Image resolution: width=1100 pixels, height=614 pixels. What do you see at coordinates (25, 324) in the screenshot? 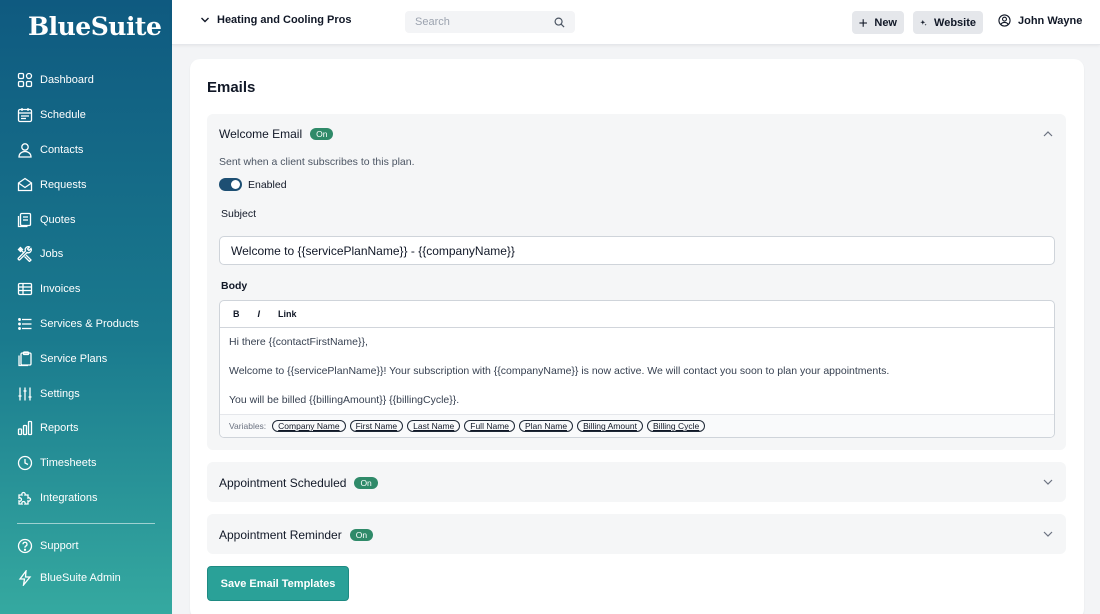
I see `list-icon` at bounding box center [25, 324].